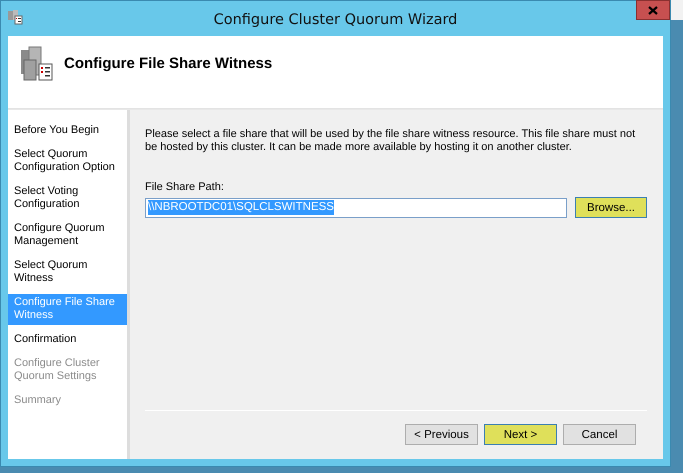  Describe the element at coordinates (67, 161) in the screenshot. I see `wizard-step: Select Quorum Configuration Option` at that location.